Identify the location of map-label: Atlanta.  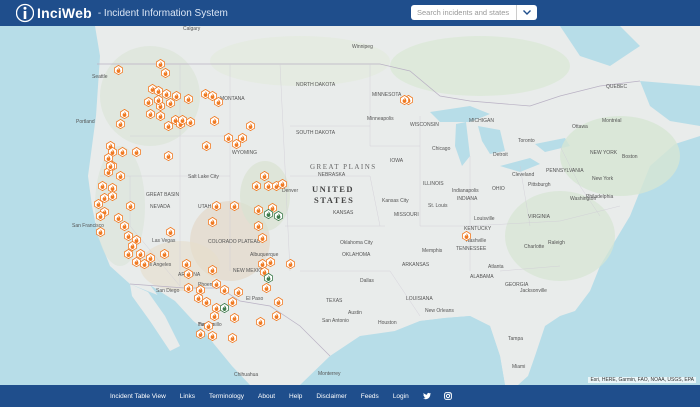
(496, 267).